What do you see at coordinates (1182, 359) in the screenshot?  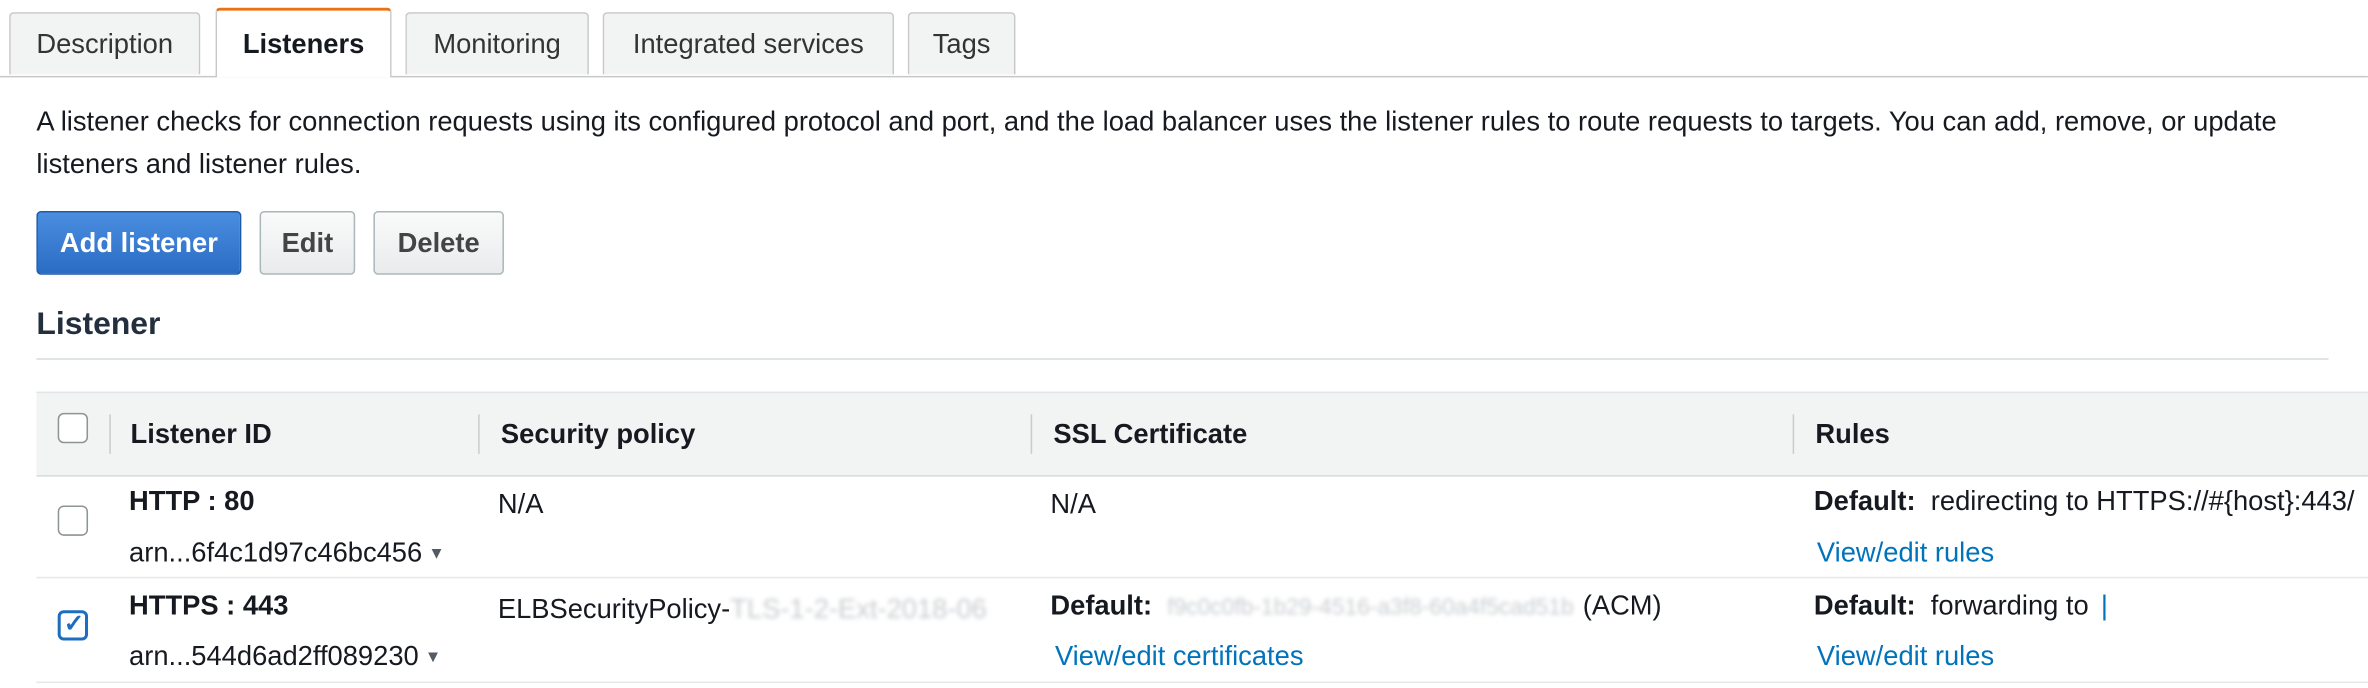 I see `section-divider` at bounding box center [1182, 359].